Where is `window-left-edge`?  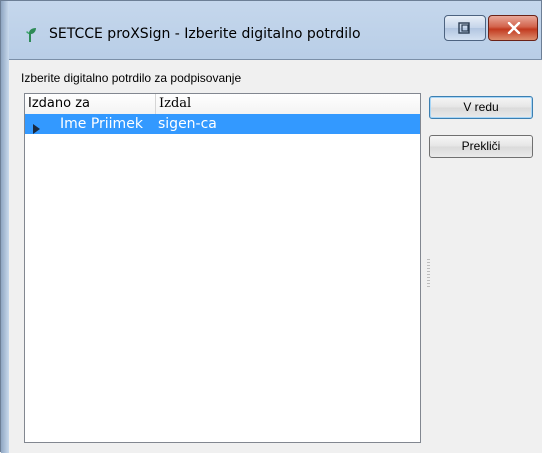 window-left-edge is located at coordinates (5, 227).